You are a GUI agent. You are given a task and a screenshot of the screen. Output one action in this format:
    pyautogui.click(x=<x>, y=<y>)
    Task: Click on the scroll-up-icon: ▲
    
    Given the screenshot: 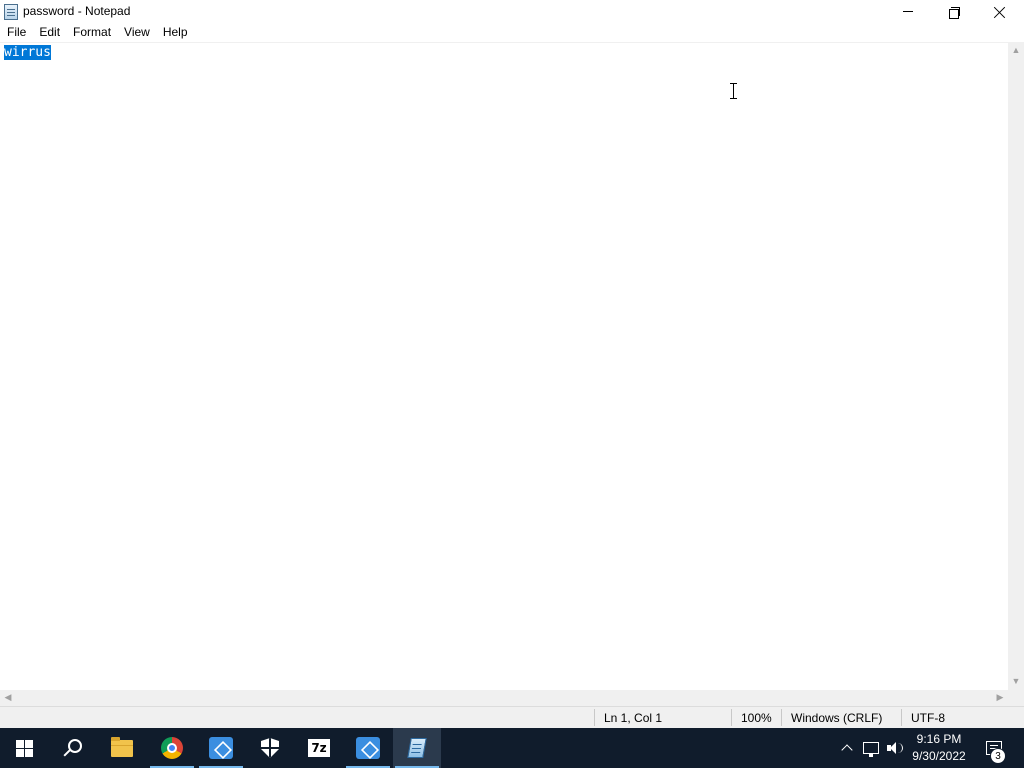 What is the action you would take?
    pyautogui.click(x=1016, y=50)
    